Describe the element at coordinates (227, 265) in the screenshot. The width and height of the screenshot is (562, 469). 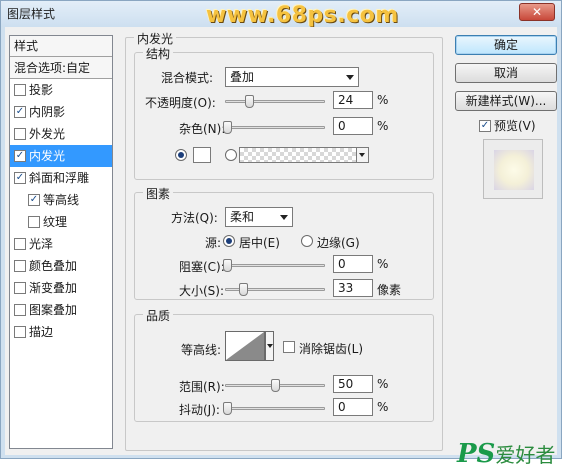
I see `choke-slider-thumb` at that location.